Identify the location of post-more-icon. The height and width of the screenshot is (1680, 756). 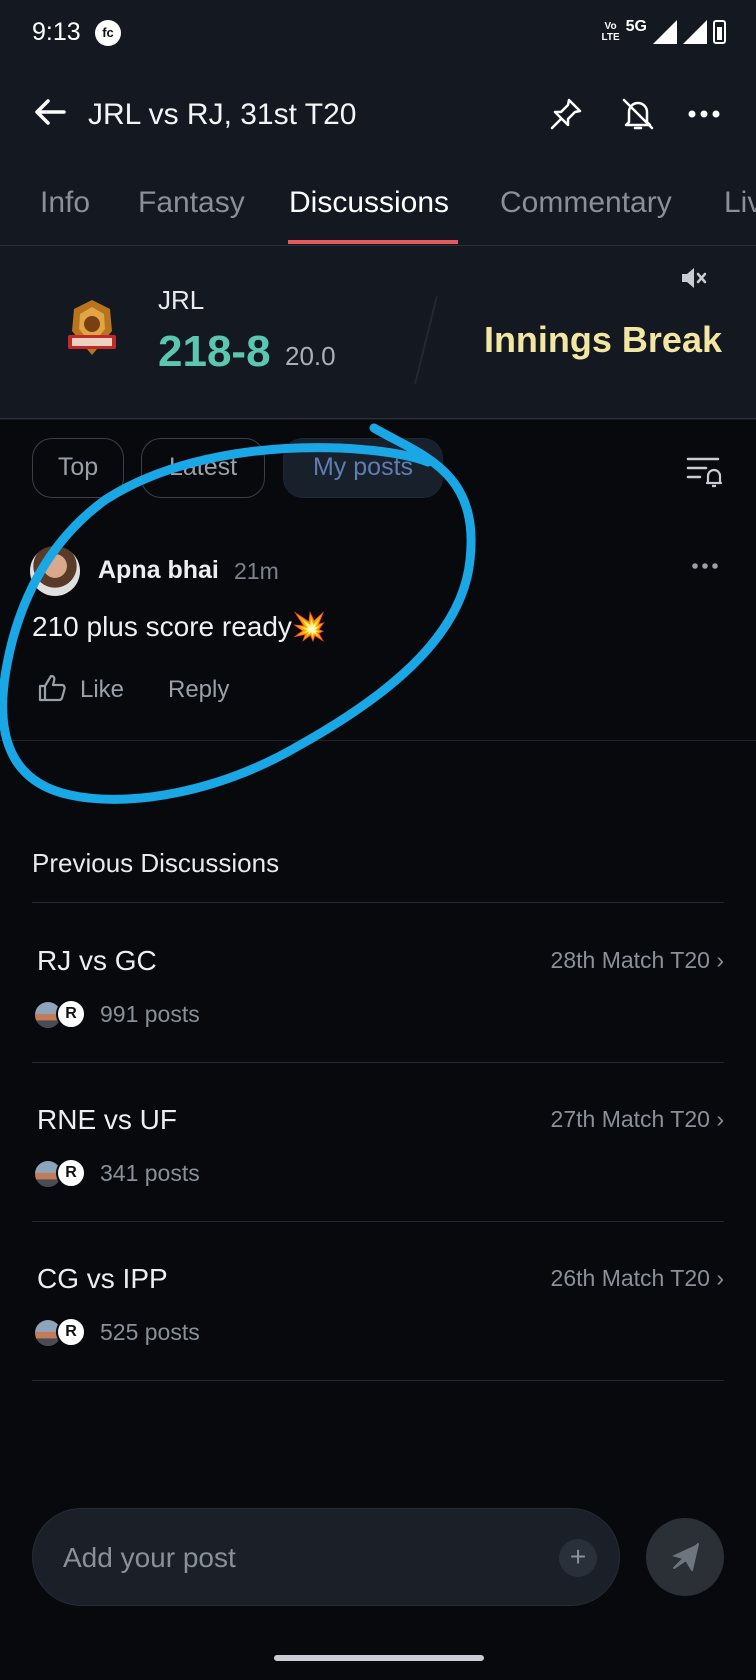
(705, 566).